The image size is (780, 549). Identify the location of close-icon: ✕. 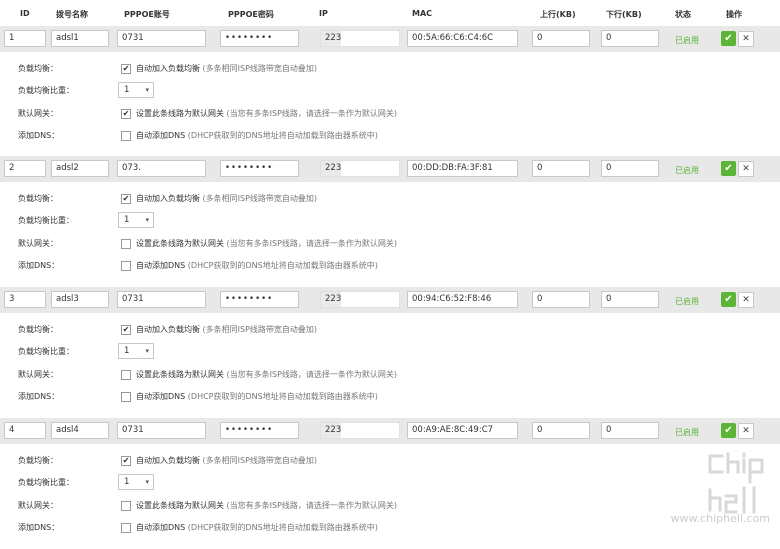
(746, 431).